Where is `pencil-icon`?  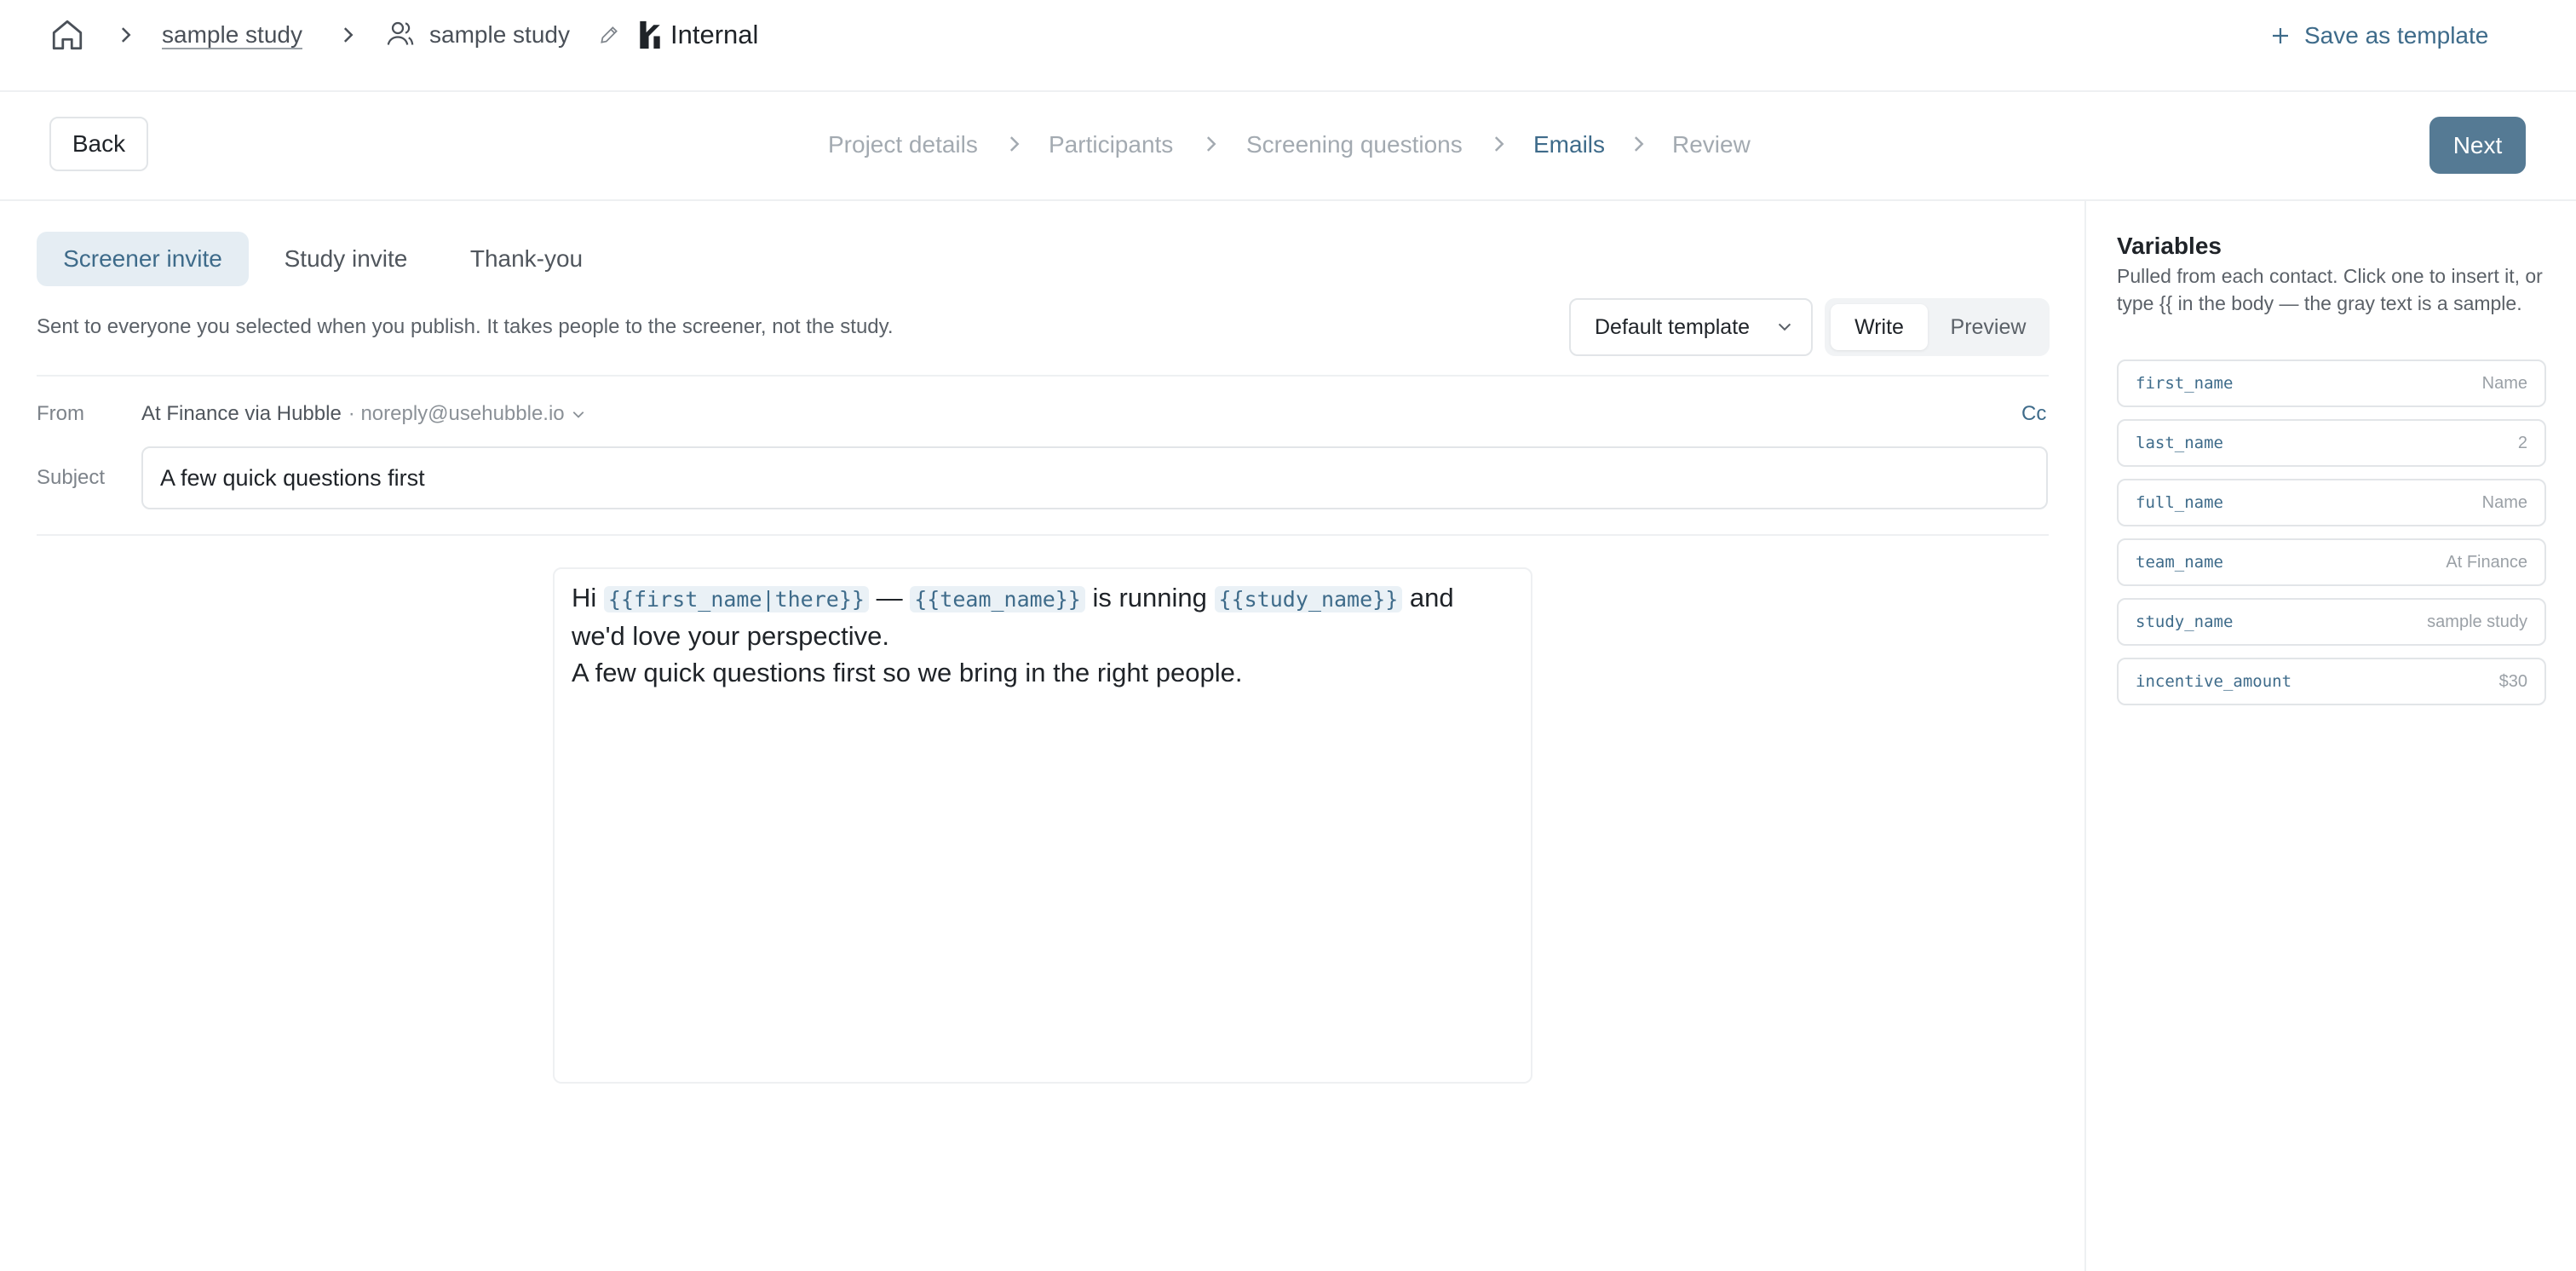 pencil-icon is located at coordinates (609, 35).